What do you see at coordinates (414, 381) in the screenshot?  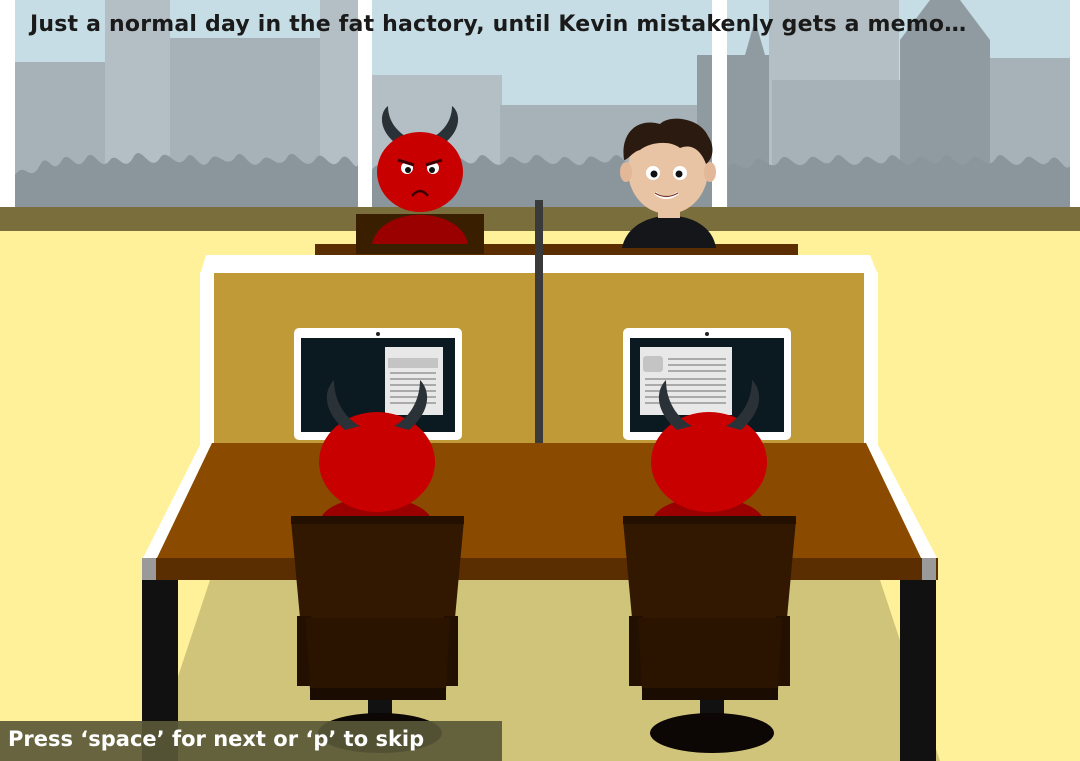 I see `screen-window` at bounding box center [414, 381].